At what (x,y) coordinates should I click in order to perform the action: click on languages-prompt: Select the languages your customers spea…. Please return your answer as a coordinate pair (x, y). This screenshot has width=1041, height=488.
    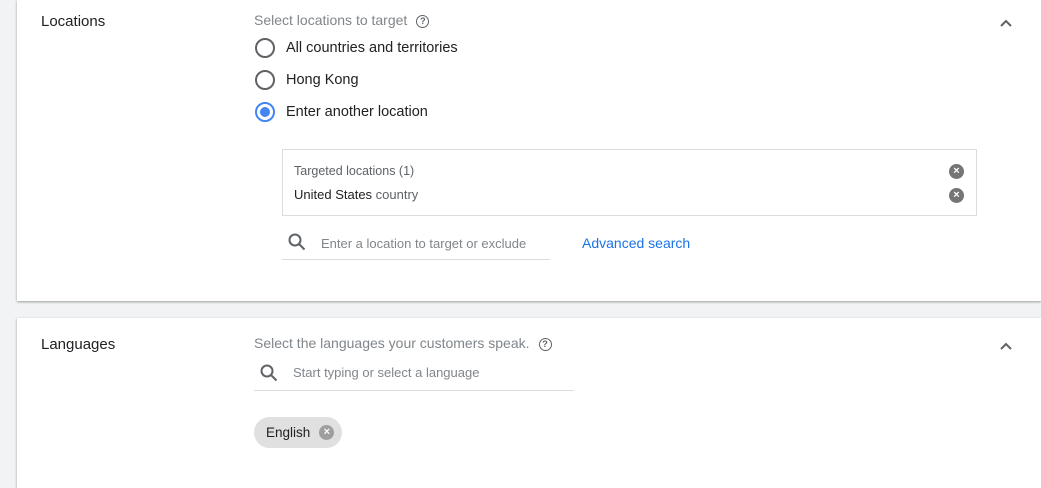
    Looking at the image, I should click on (403, 343).